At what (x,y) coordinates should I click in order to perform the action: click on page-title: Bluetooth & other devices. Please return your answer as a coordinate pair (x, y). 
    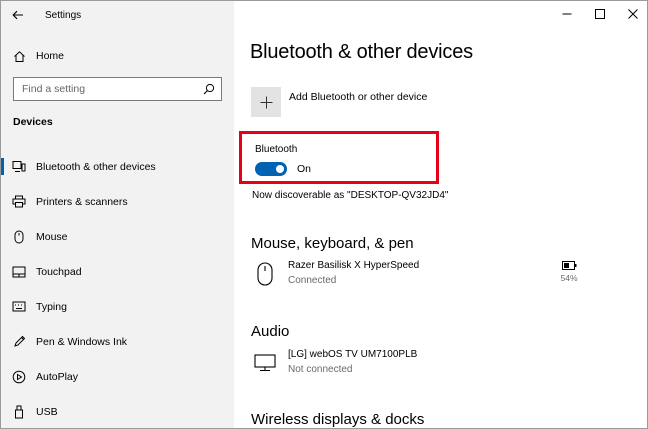
    Looking at the image, I should click on (361, 52).